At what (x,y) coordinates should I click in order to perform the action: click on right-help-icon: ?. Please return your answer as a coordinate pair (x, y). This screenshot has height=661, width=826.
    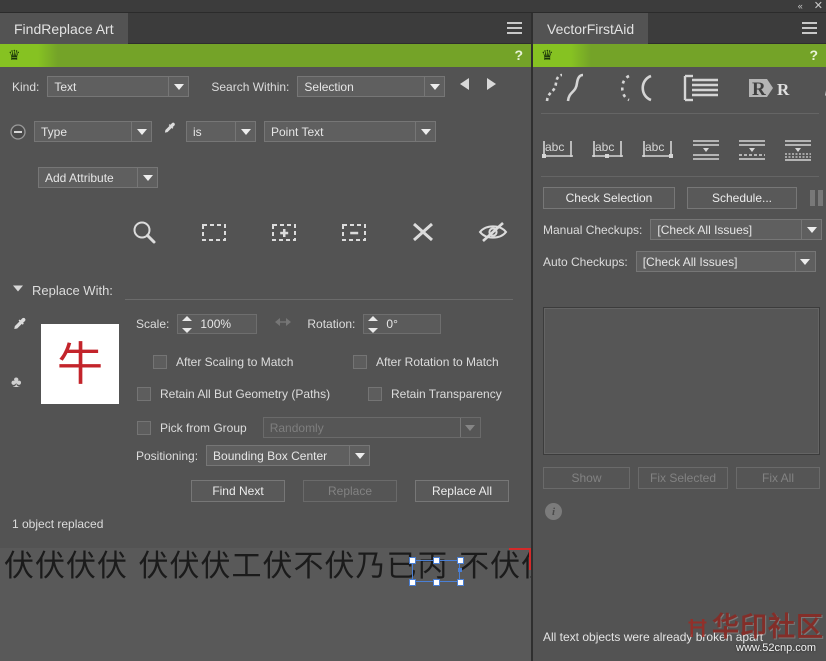
    Looking at the image, I should click on (813, 55).